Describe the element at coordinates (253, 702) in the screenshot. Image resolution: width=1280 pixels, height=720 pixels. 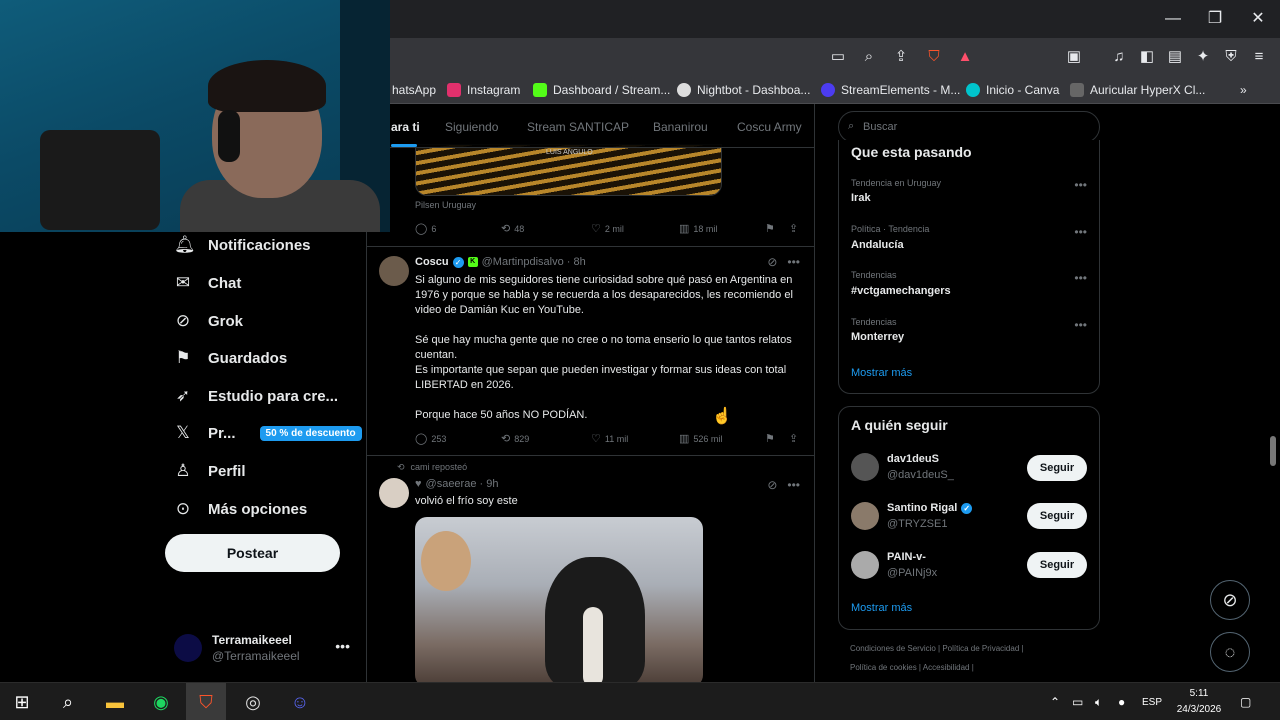
I see `obs-icon: ◎` at that location.